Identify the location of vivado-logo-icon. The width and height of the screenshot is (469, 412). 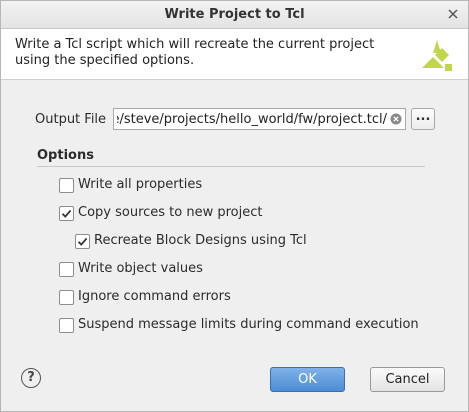
(437, 55).